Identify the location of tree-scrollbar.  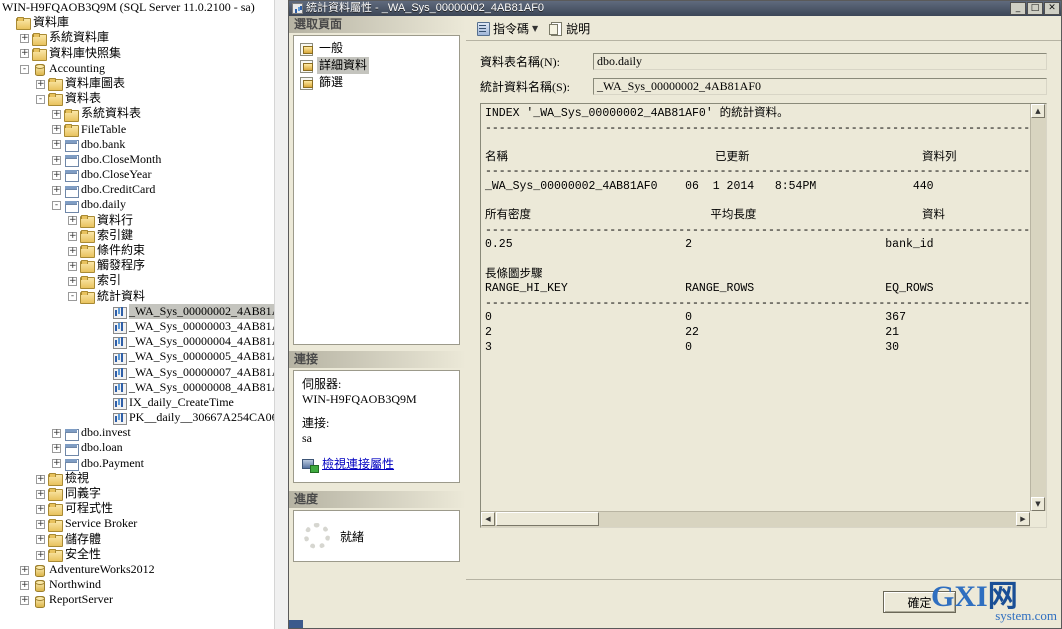
(281, 314).